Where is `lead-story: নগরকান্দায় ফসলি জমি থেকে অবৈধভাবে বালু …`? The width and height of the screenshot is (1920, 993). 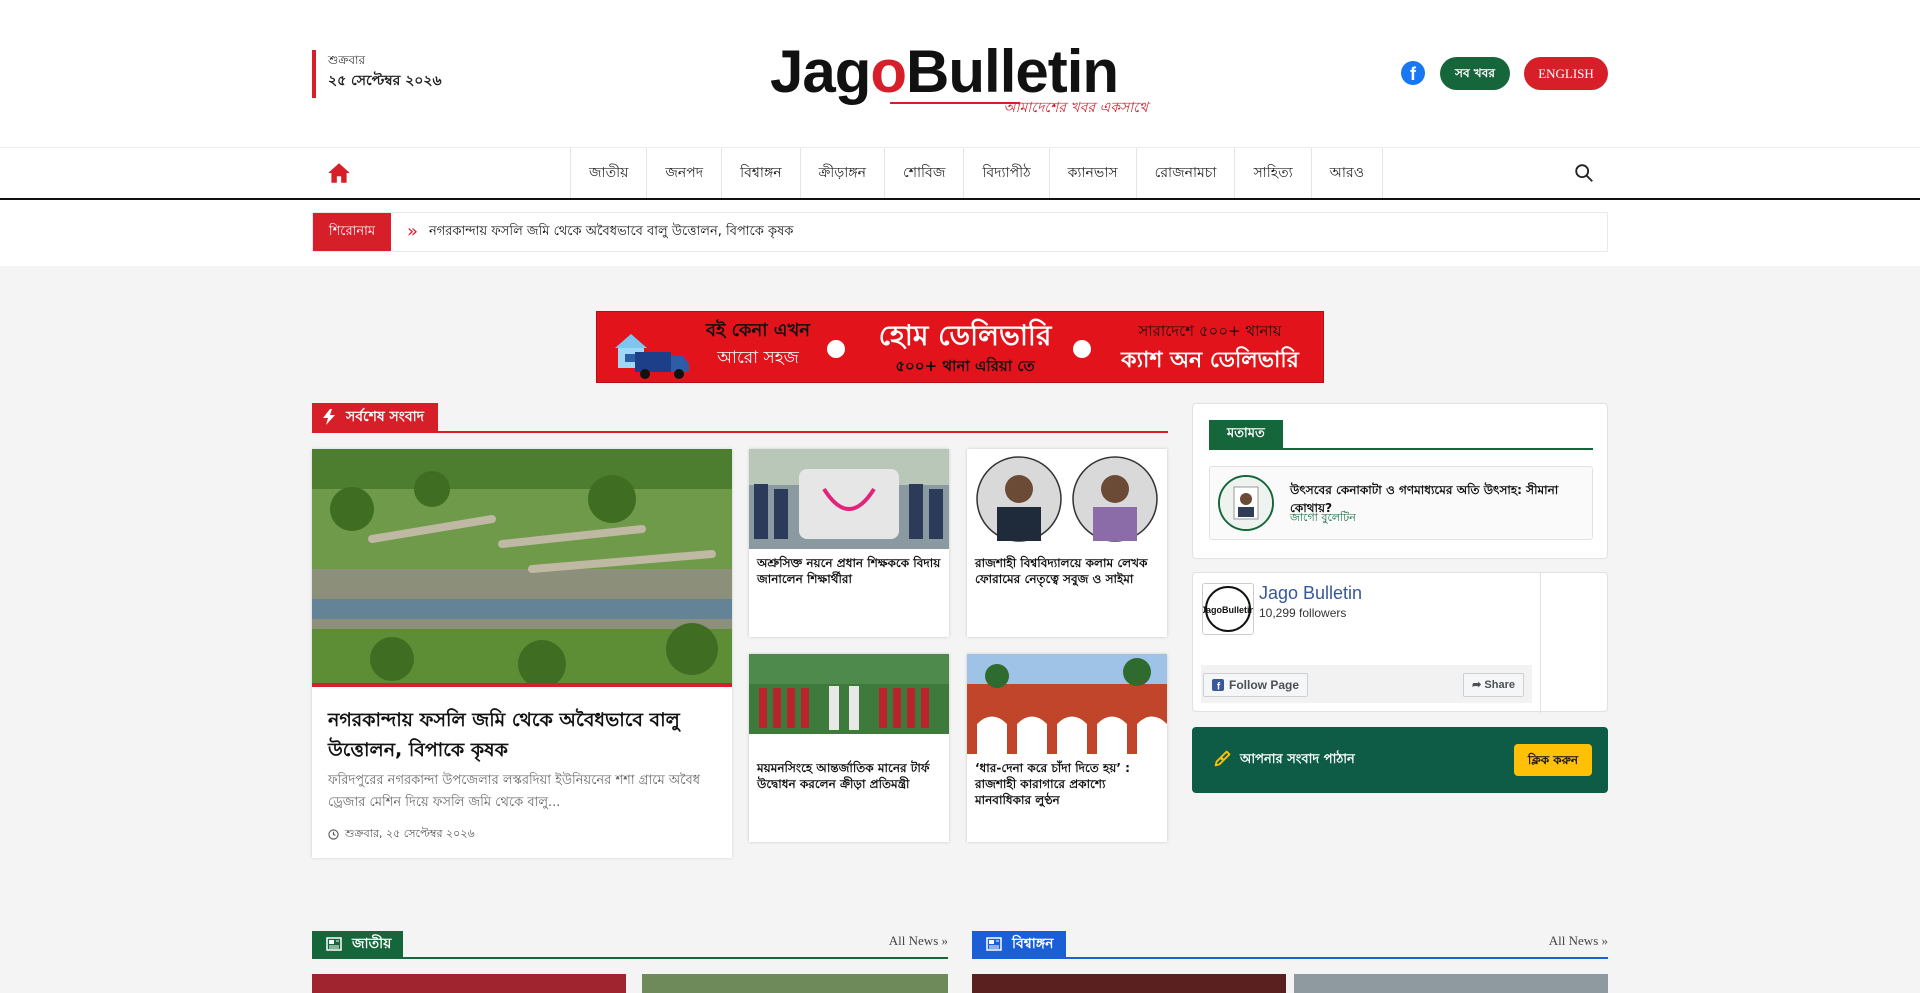
lead-story: নগরকান্দায় ফসলি জমি থেকে অবৈধভাবে বালু … is located at coordinates (522, 653).